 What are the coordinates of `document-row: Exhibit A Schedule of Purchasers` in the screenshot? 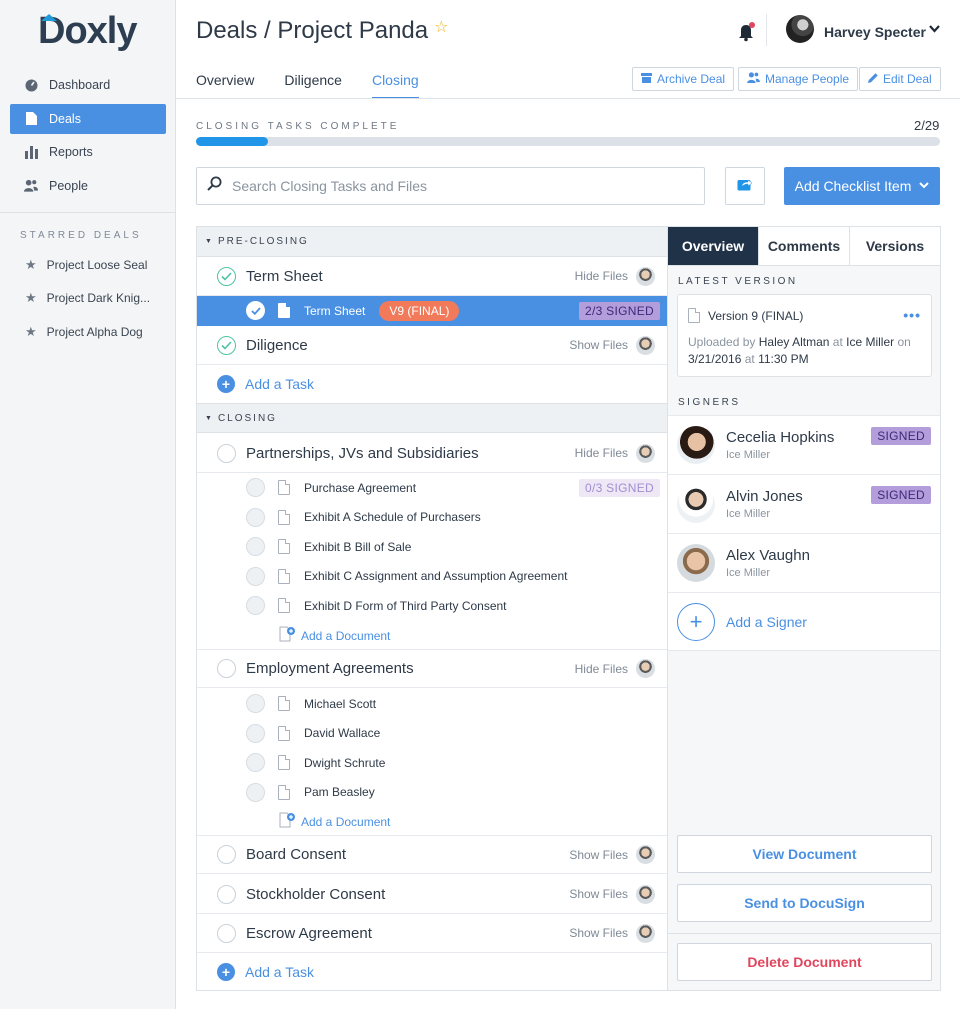 It's located at (432, 518).